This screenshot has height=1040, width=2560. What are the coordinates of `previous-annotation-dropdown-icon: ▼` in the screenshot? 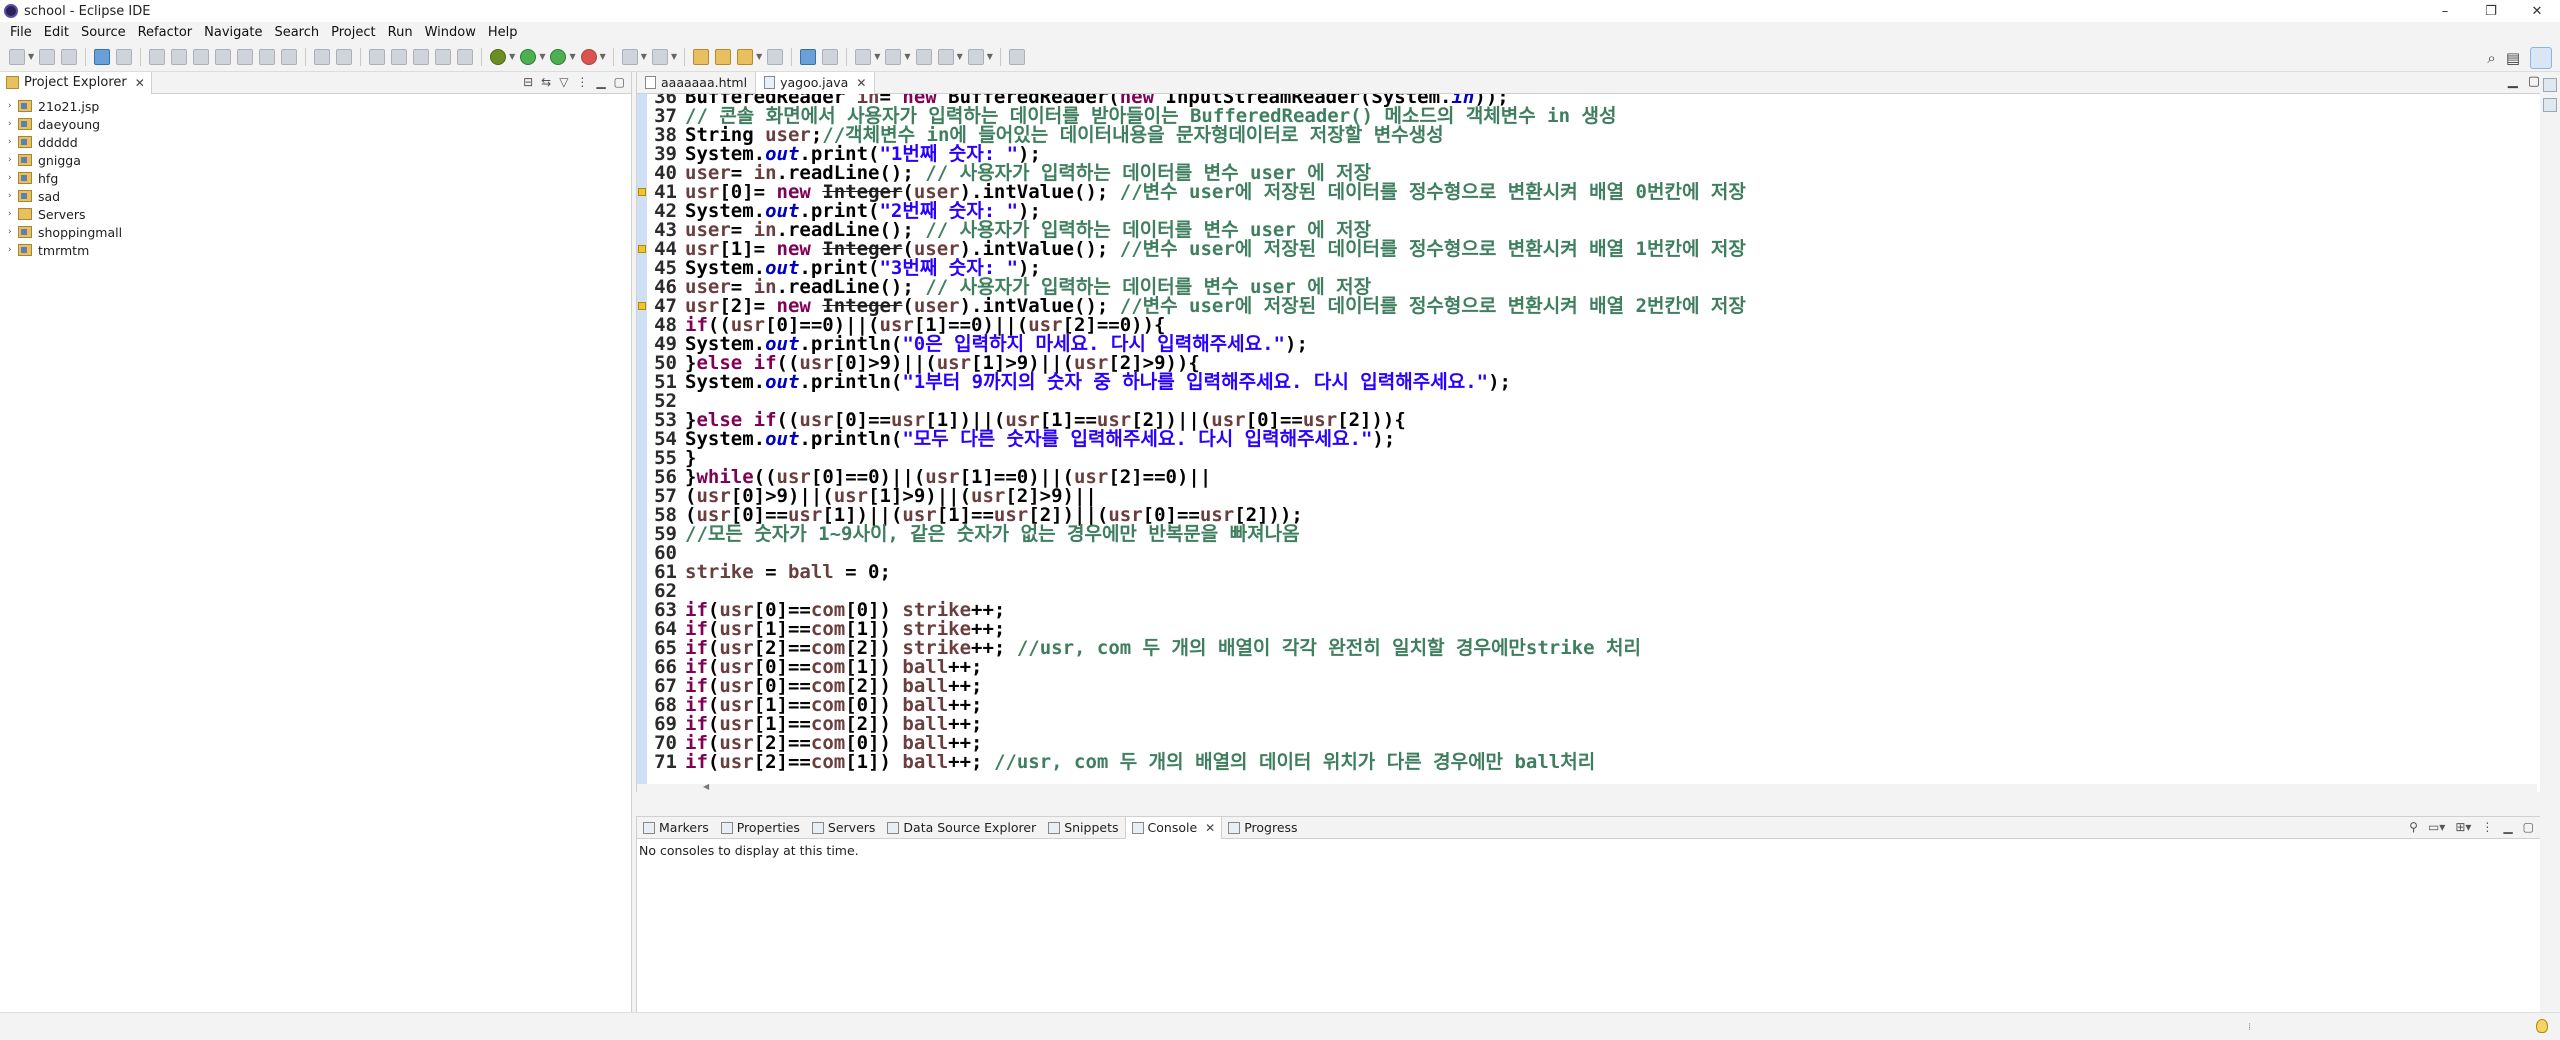 It's located at (907, 56).